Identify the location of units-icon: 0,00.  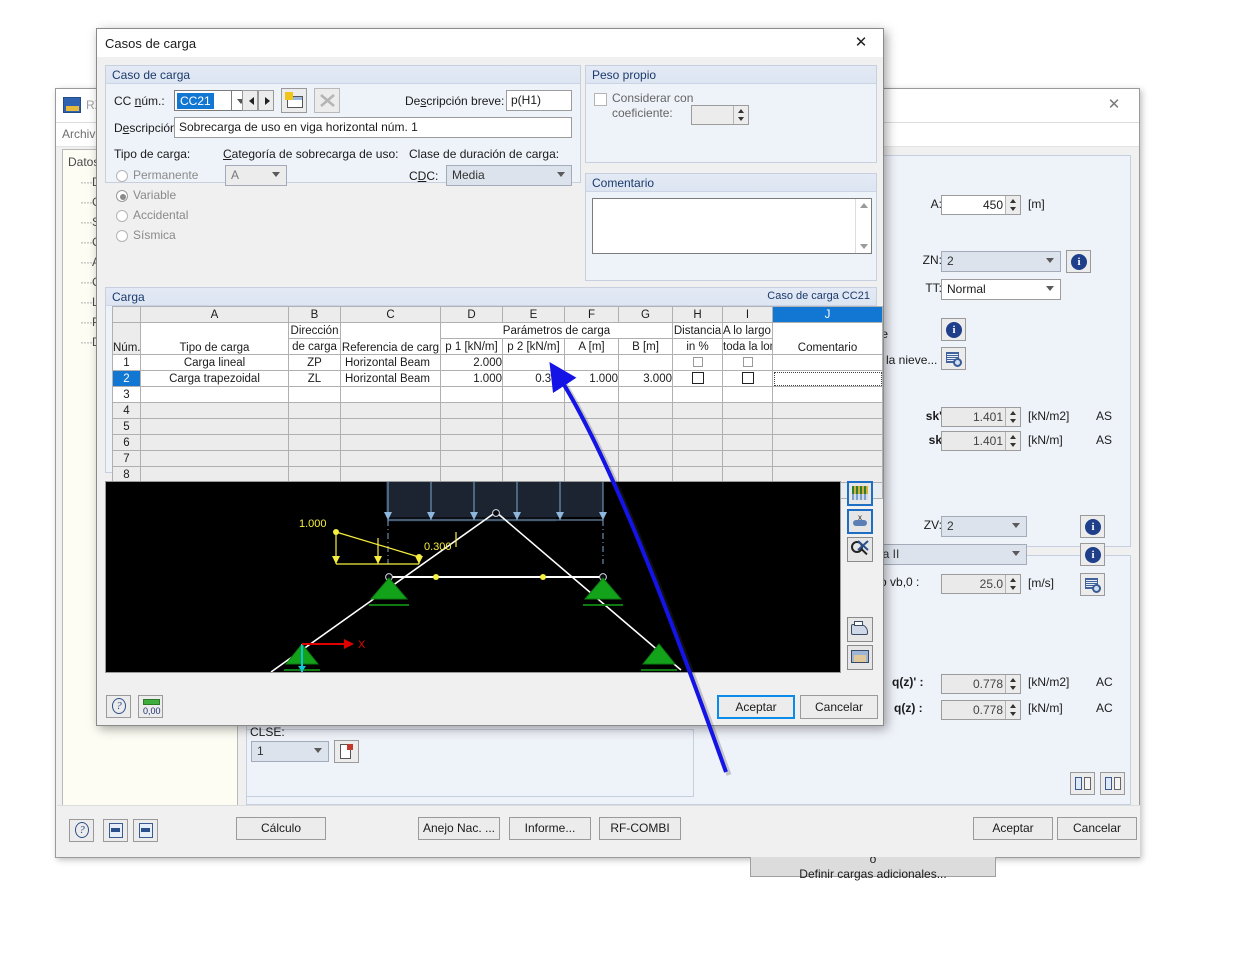
(150, 706).